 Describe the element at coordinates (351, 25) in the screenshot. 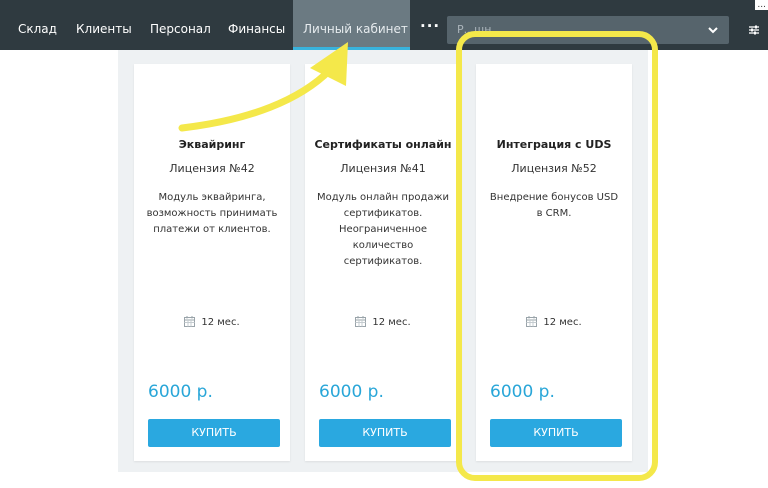

I see `tab-personal-account: Личный кабинет` at that location.